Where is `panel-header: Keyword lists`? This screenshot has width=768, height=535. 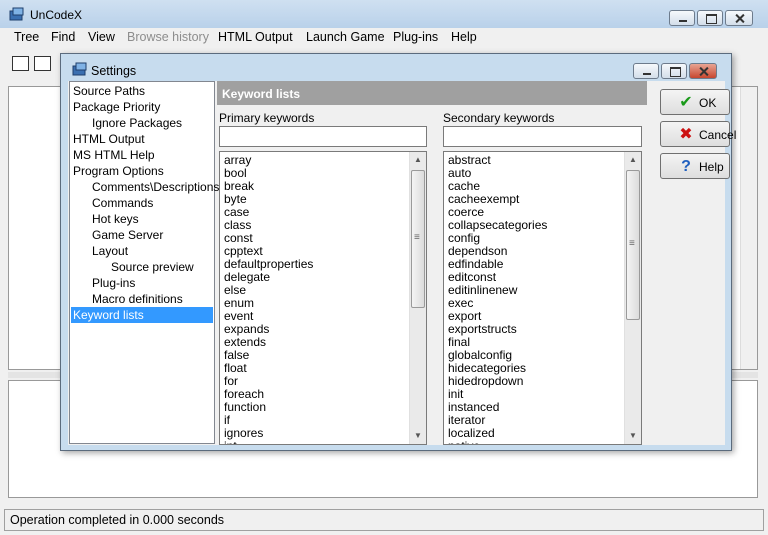 panel-header: Keyword lists is located at coordinates (432, 93).